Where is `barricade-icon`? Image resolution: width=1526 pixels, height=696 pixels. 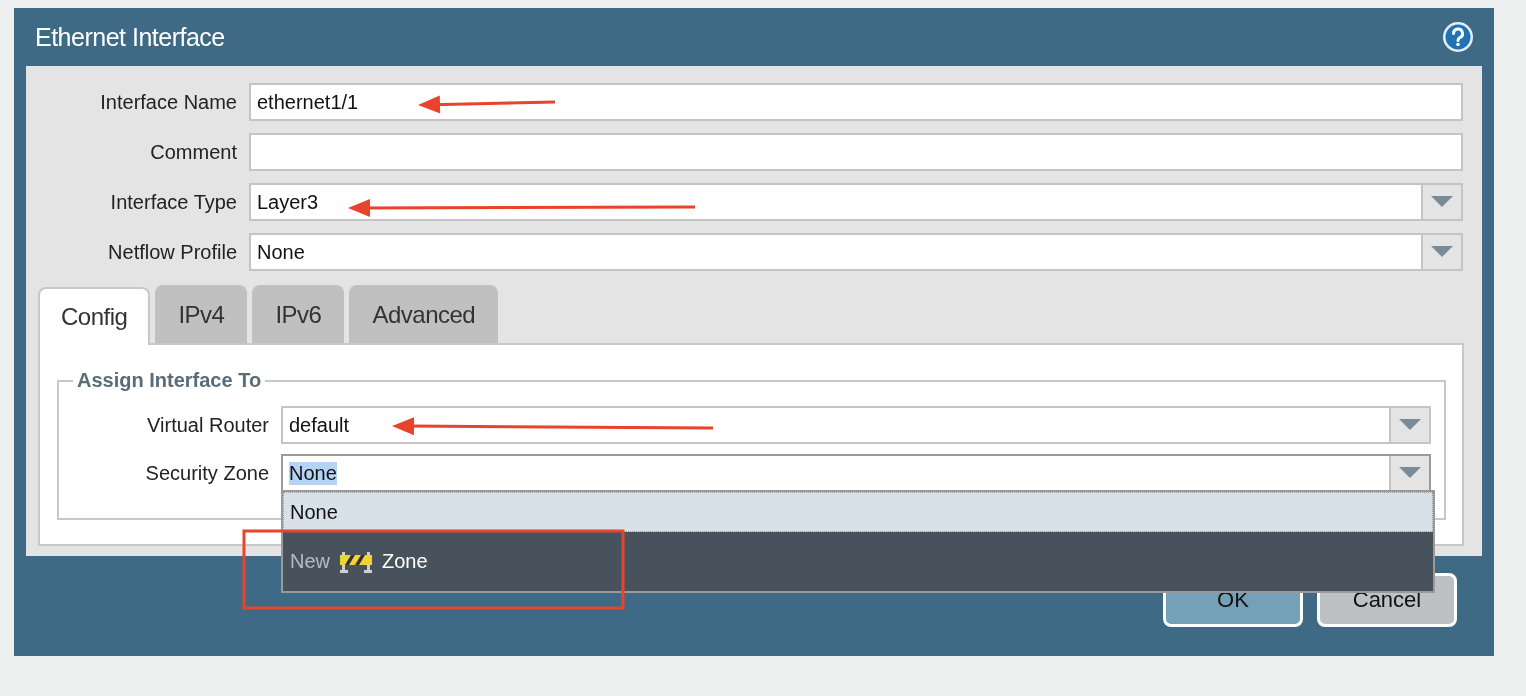 barricade-icon is located at coordinates (356, 561).